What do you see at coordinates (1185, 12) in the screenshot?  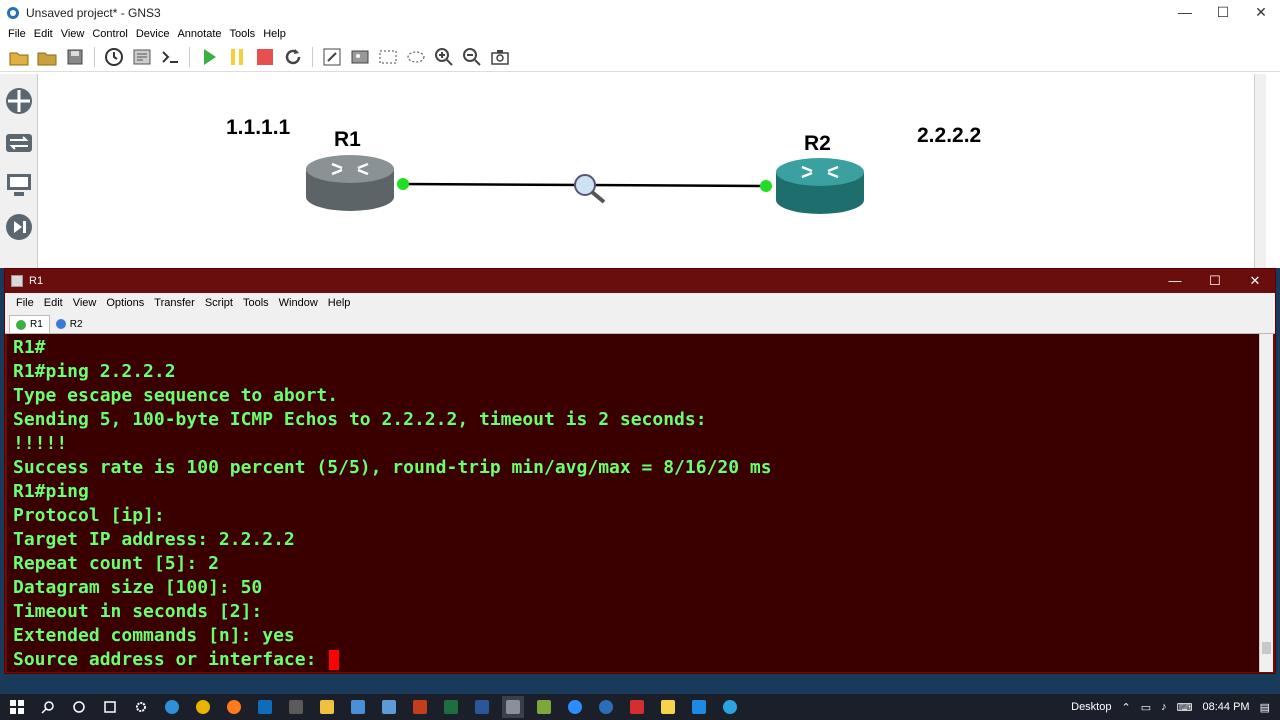 I see `minimize-button: —` at bounding box center [1185, 12].